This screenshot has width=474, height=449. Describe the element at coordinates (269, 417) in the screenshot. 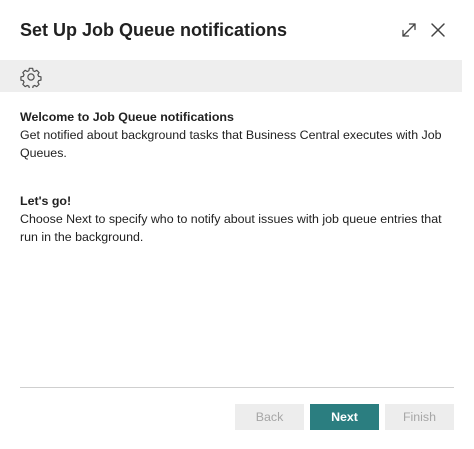

I see `back-button: Back` at that location.